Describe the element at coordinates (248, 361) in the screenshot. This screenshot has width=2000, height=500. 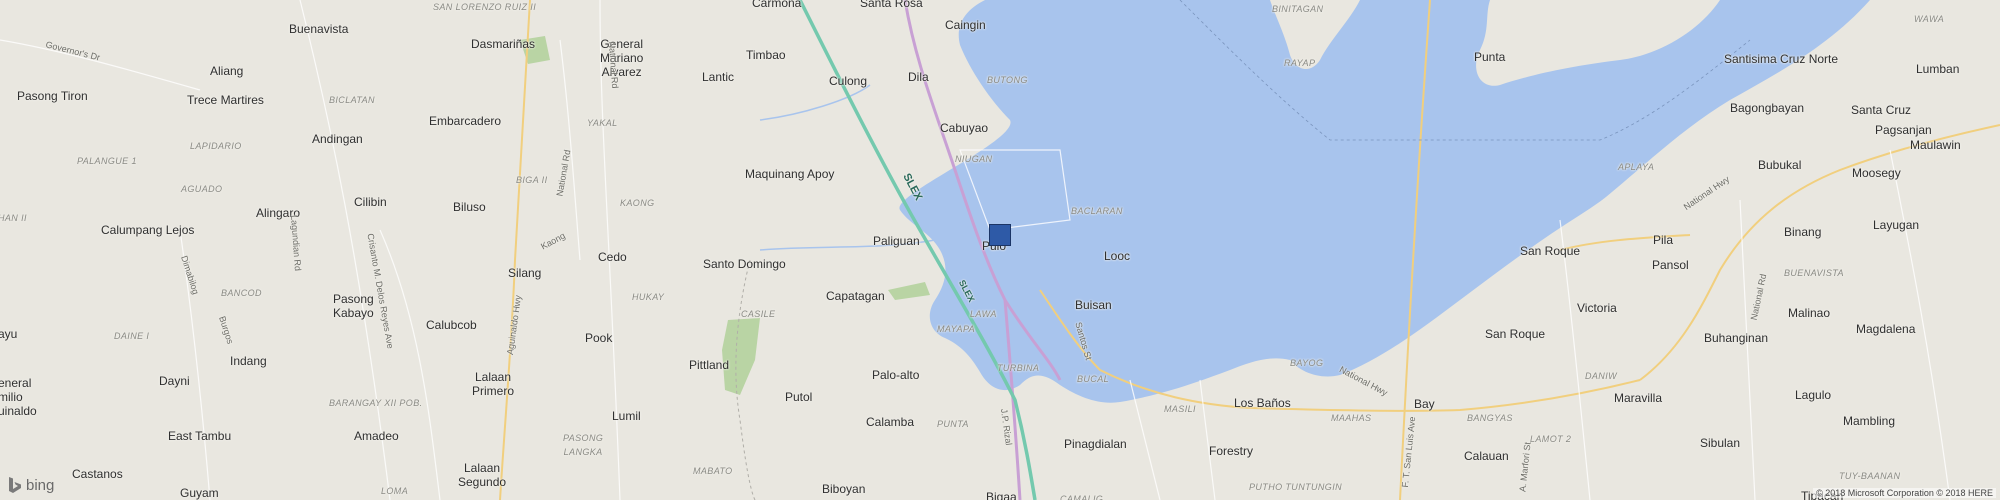
I see `place-label: Indang` at that location.